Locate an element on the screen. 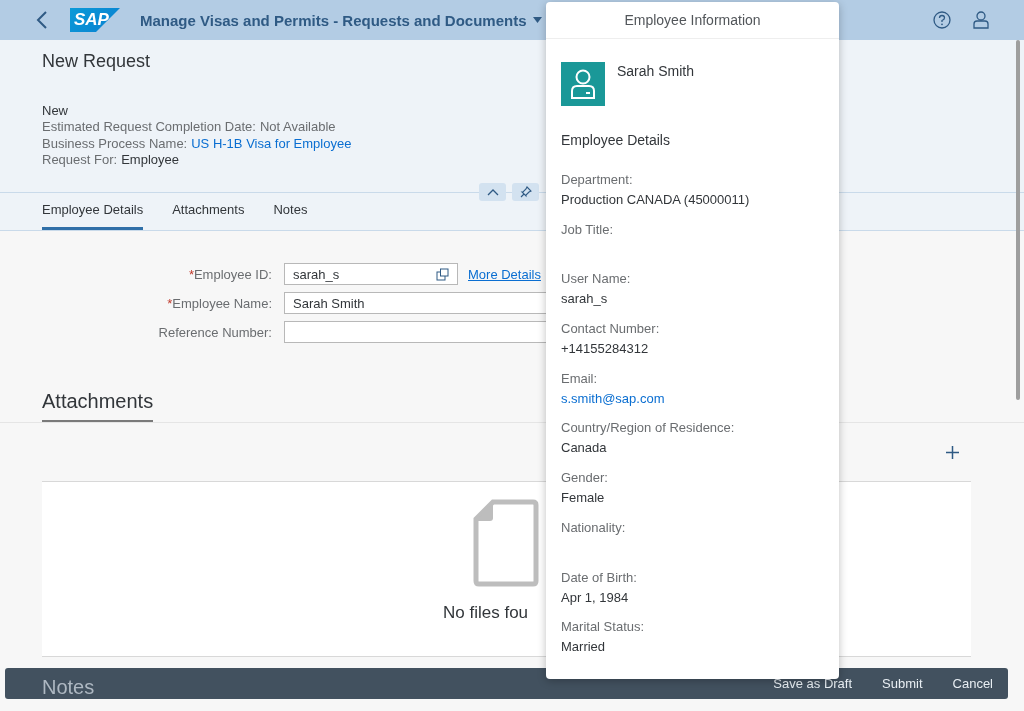 The width and height of the screenshot is (1024, 711). avatar-icon is located at coordinates (583, 84).